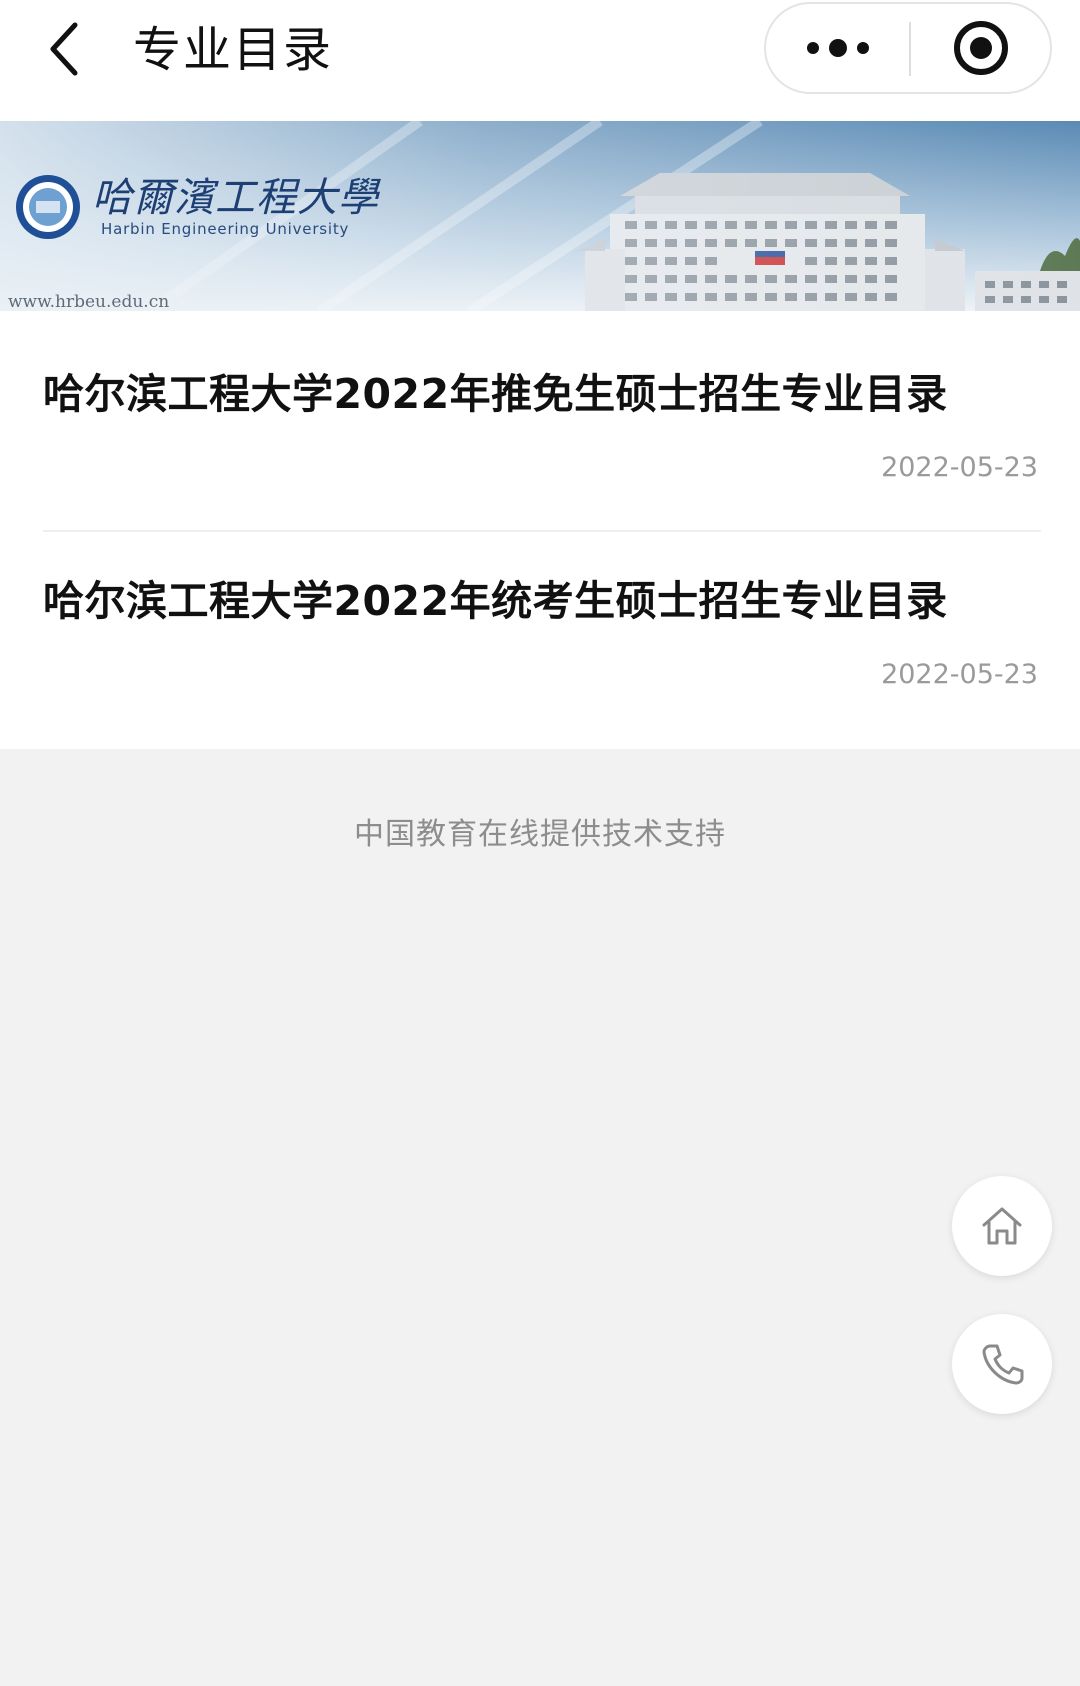 The image size is (1080, 1686). I want to click on university-website: www.hrbeu.edu.cn, so click(89, 301).